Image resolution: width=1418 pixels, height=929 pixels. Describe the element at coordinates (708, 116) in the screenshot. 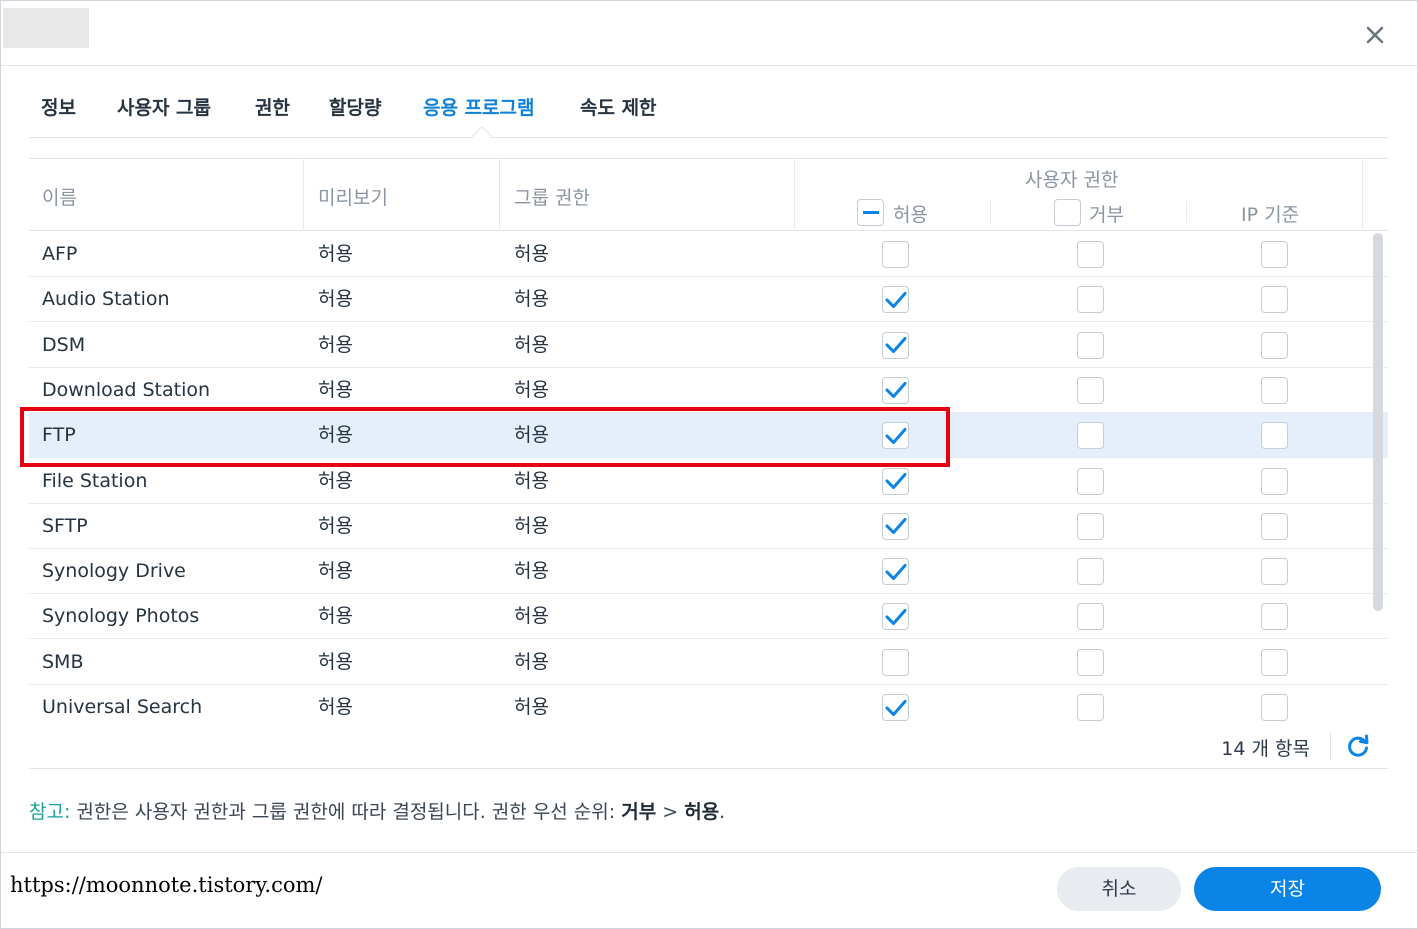

I see `tab-bar: 정보 사용자 그룹 권한 할당량 응용 프로그램 속도 제한` at that location.